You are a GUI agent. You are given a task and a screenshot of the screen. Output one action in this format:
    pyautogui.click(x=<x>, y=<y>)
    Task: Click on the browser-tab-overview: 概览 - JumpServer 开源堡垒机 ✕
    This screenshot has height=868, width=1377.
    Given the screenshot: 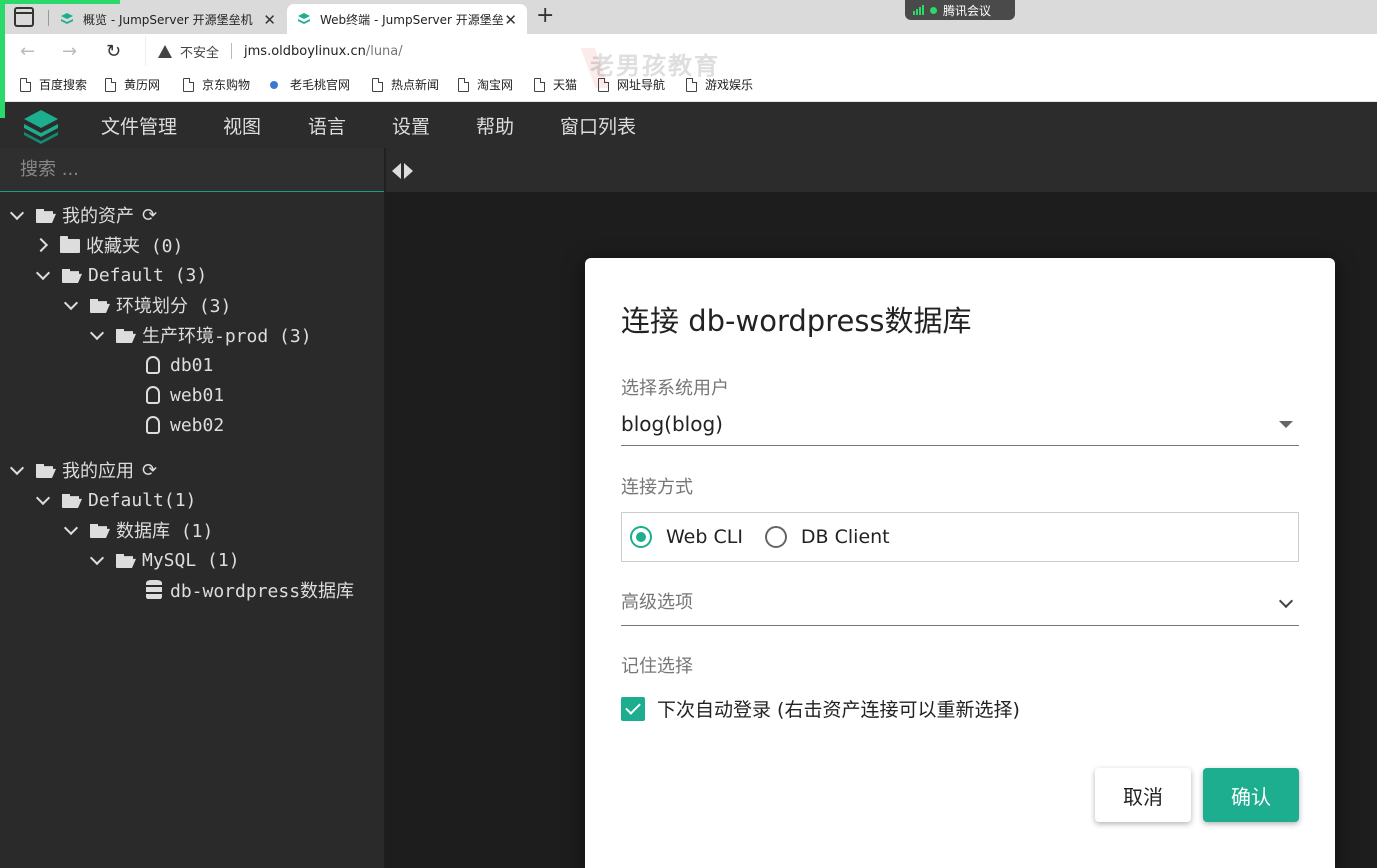 What is the action you would take?
    pyautogui.click(x=168, y=19)
    